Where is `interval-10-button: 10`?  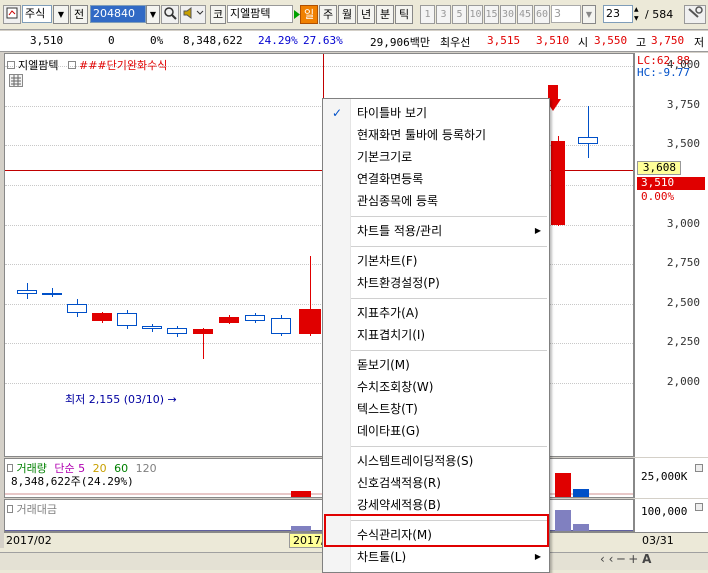
interval-10-button: 10 is located at coordinates (475, 14).